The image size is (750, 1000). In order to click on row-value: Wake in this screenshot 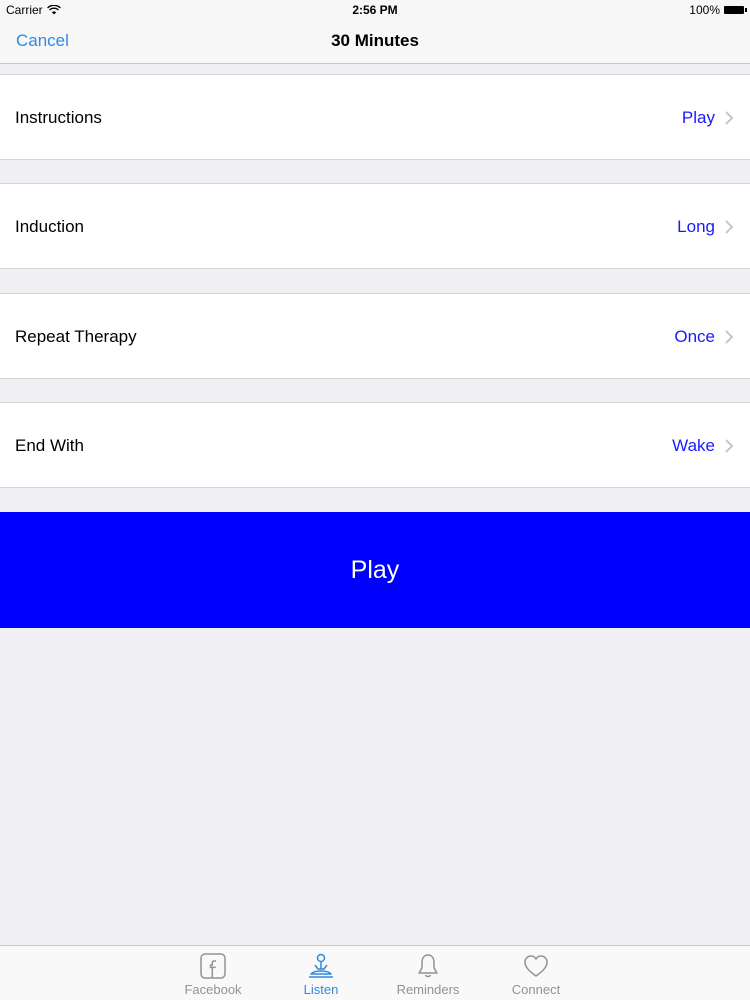, I will do `click(693, 445)`.